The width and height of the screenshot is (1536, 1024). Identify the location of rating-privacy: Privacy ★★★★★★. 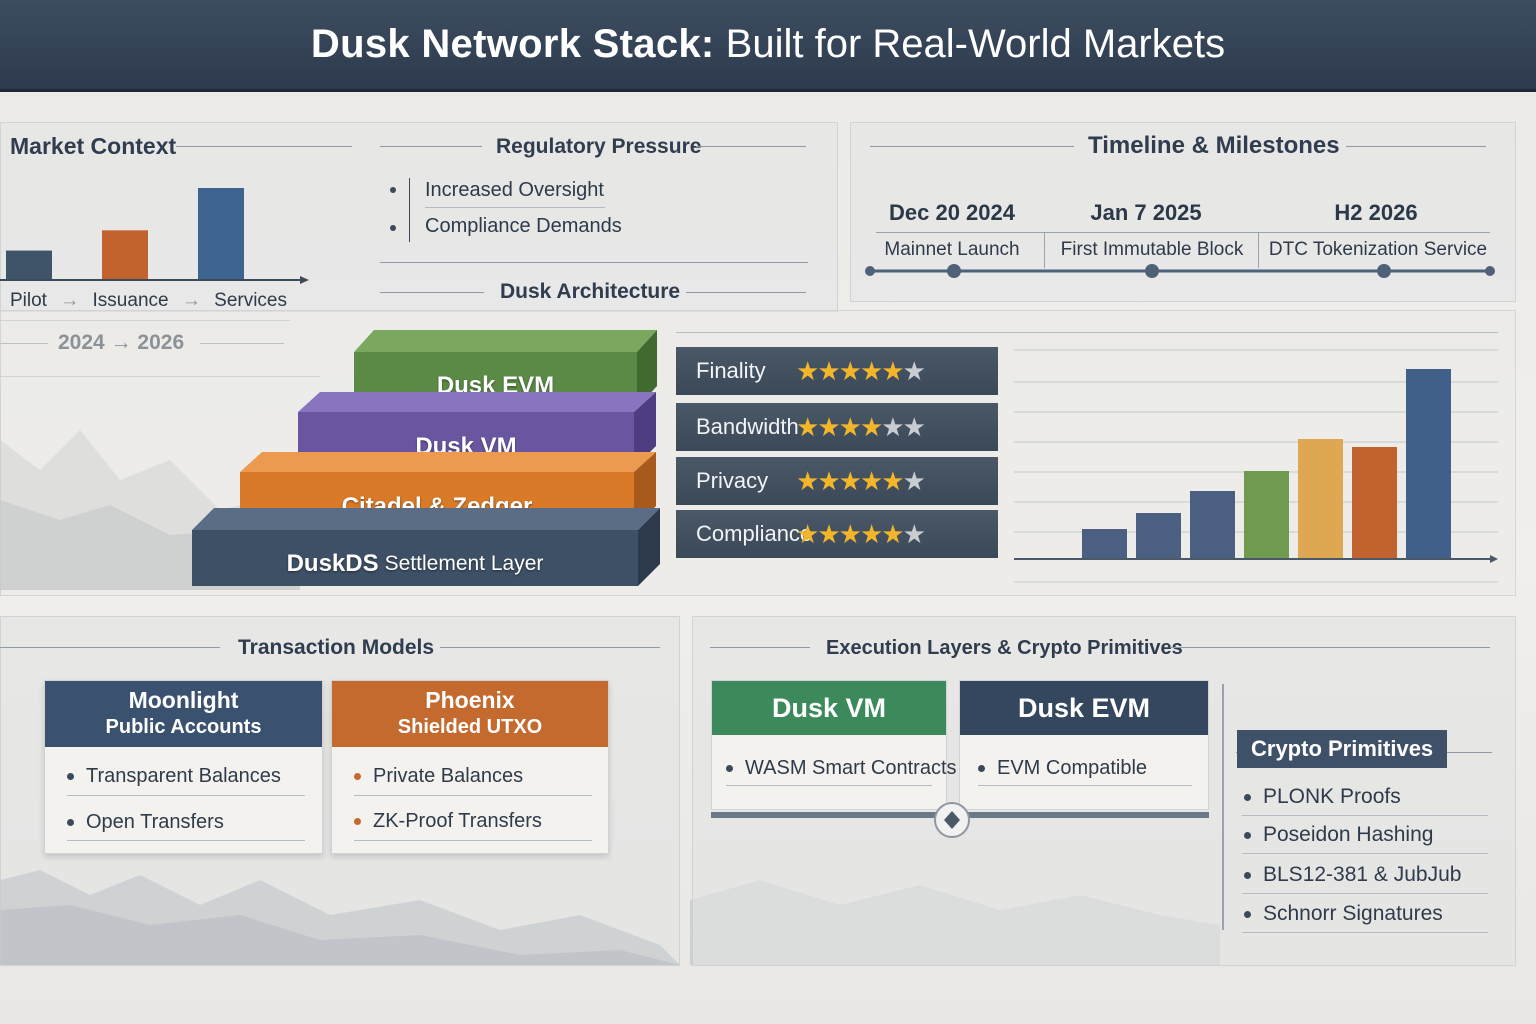
(837, 481).